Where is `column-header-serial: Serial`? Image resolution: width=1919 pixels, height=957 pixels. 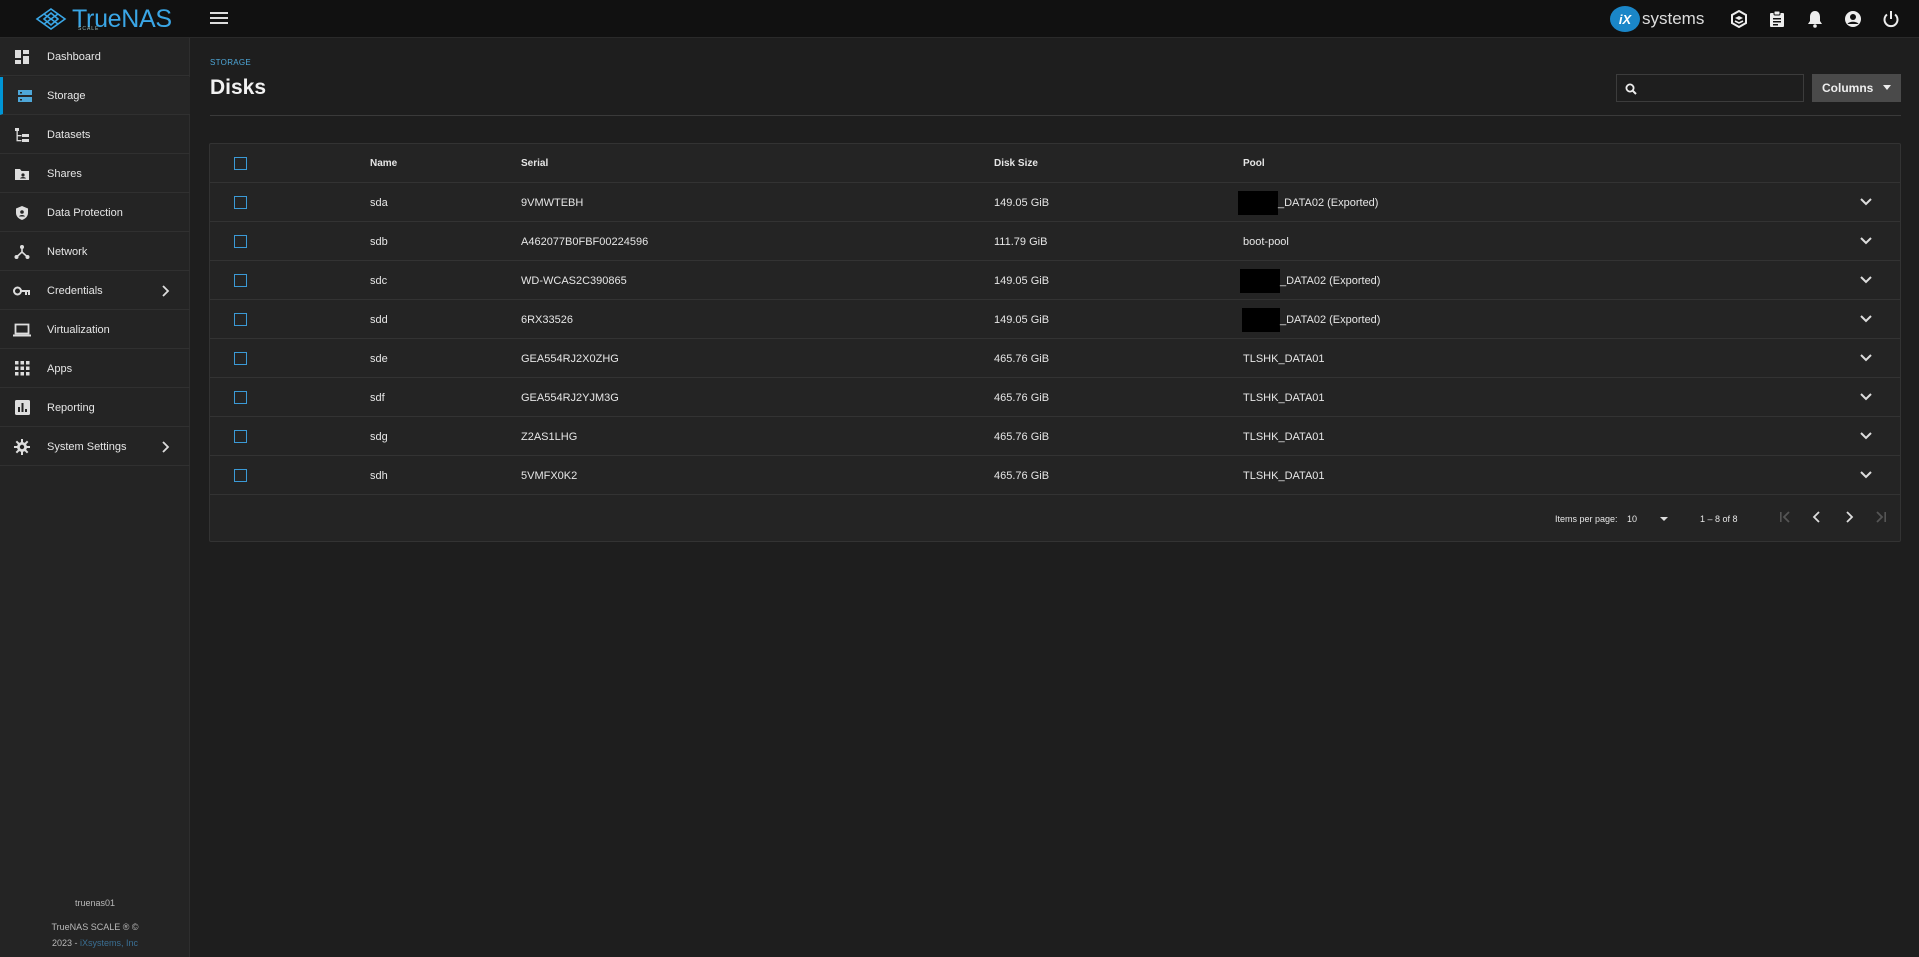
column-header-serial: Serial is located at coordinates (534, 163).